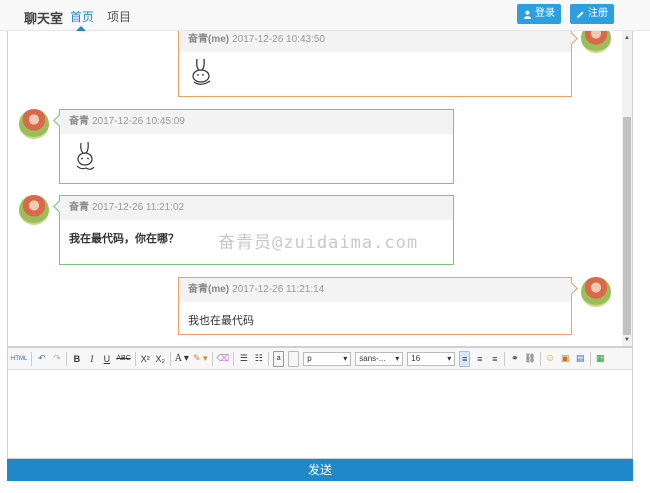 The image size is (650, 493). What do you see at coordinates (580, 359) in the screenshot?
I see `file-icon: ▤` at bounding box center [580, 359].